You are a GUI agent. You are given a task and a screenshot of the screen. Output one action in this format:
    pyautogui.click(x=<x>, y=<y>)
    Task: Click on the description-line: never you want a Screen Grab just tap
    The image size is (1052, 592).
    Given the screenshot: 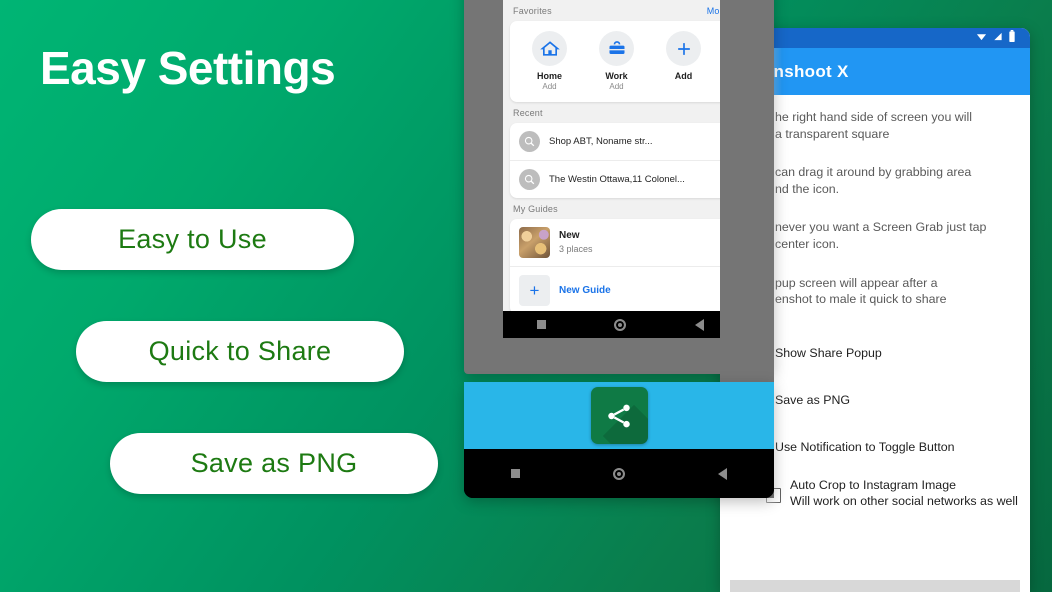 What is the action you would take?
    pyautogui.click(x=881, y=227)
    